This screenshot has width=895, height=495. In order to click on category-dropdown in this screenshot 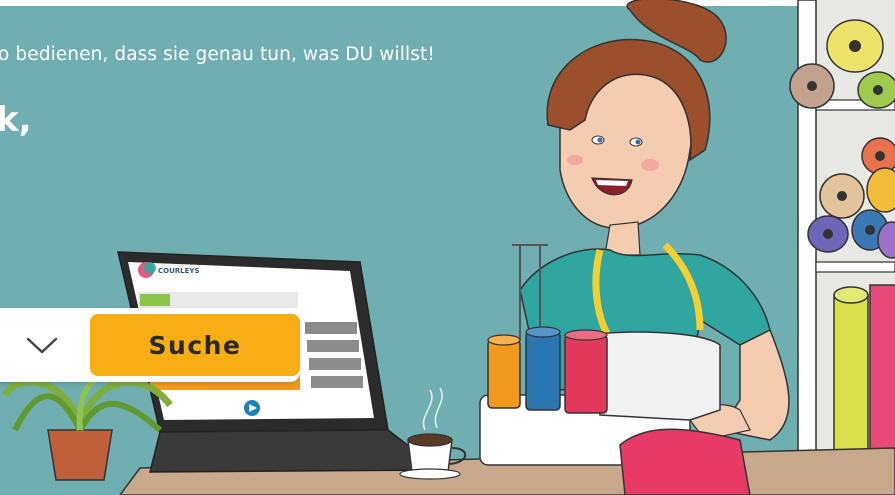, I will do `click(42, 345)`.